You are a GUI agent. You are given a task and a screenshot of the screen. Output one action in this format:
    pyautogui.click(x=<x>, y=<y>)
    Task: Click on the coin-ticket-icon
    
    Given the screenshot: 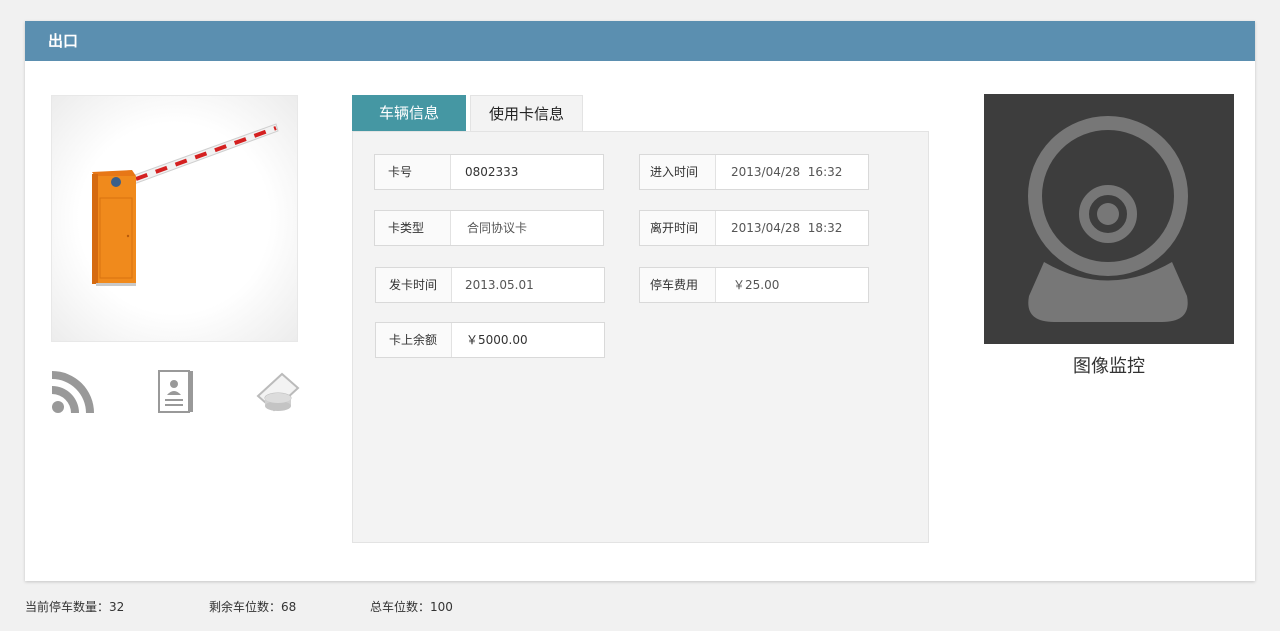 What is the action you would take?
    pyautogui.click(x=278, y=392)
    